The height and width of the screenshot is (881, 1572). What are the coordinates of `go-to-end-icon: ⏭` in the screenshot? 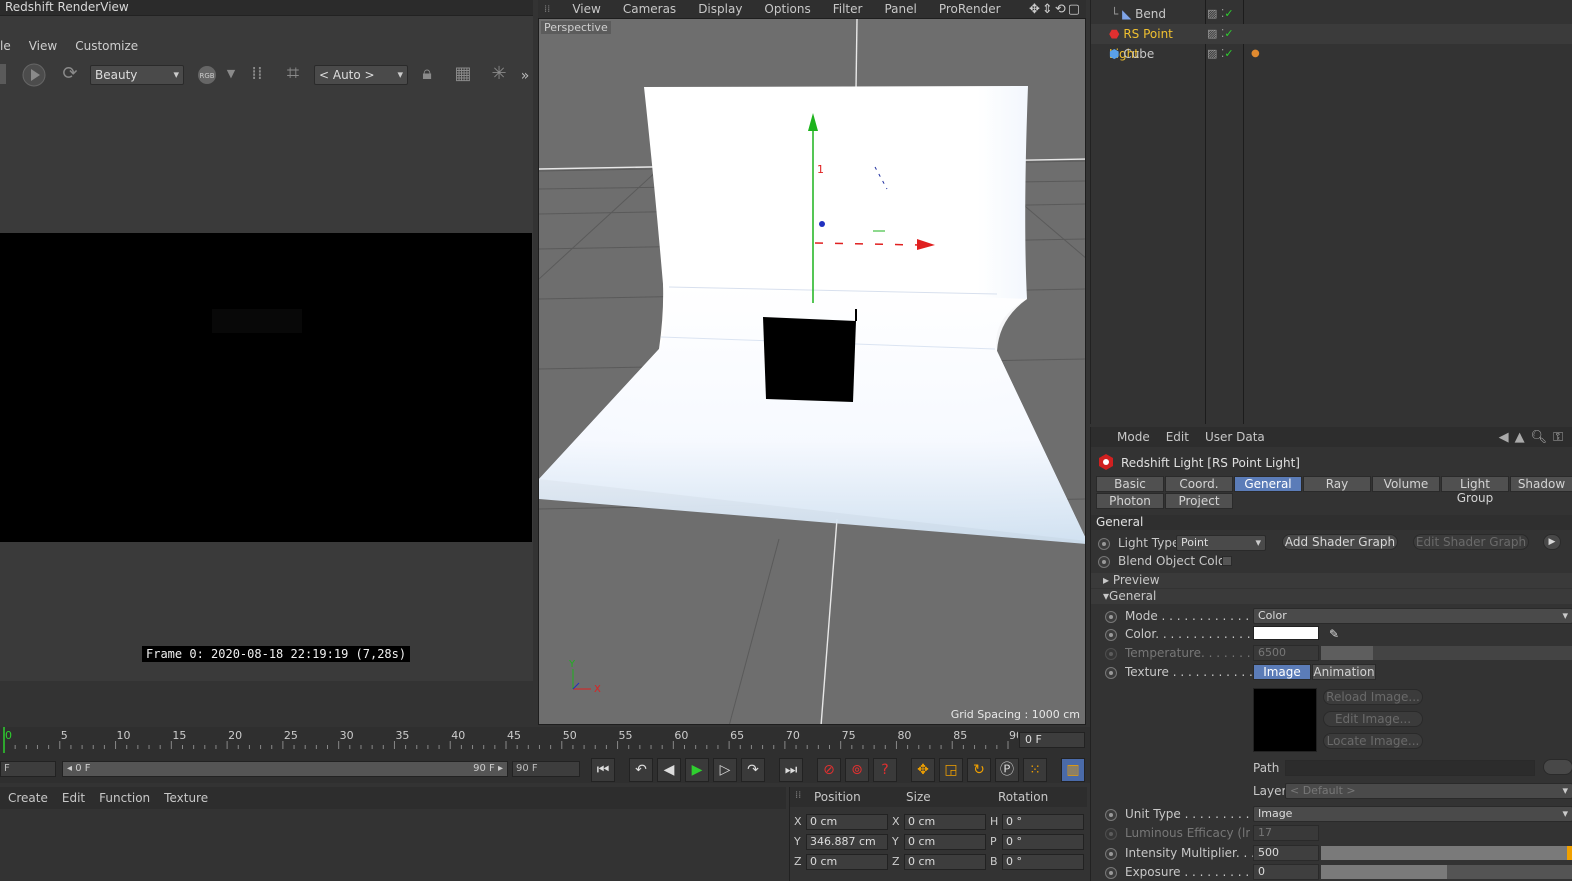 It's located at (791, 770).